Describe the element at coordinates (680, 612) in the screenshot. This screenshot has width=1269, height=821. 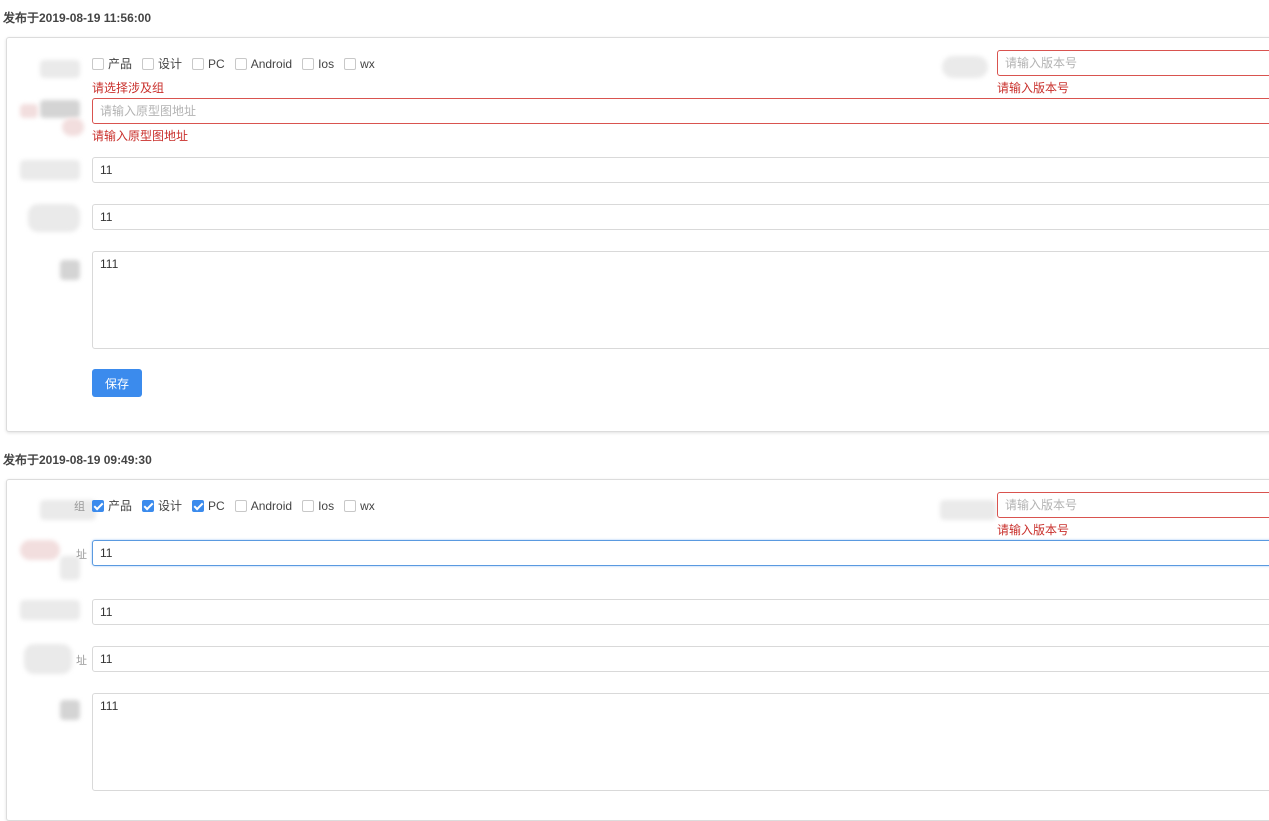
I see `post-2-field-a-input: 11` at that location.